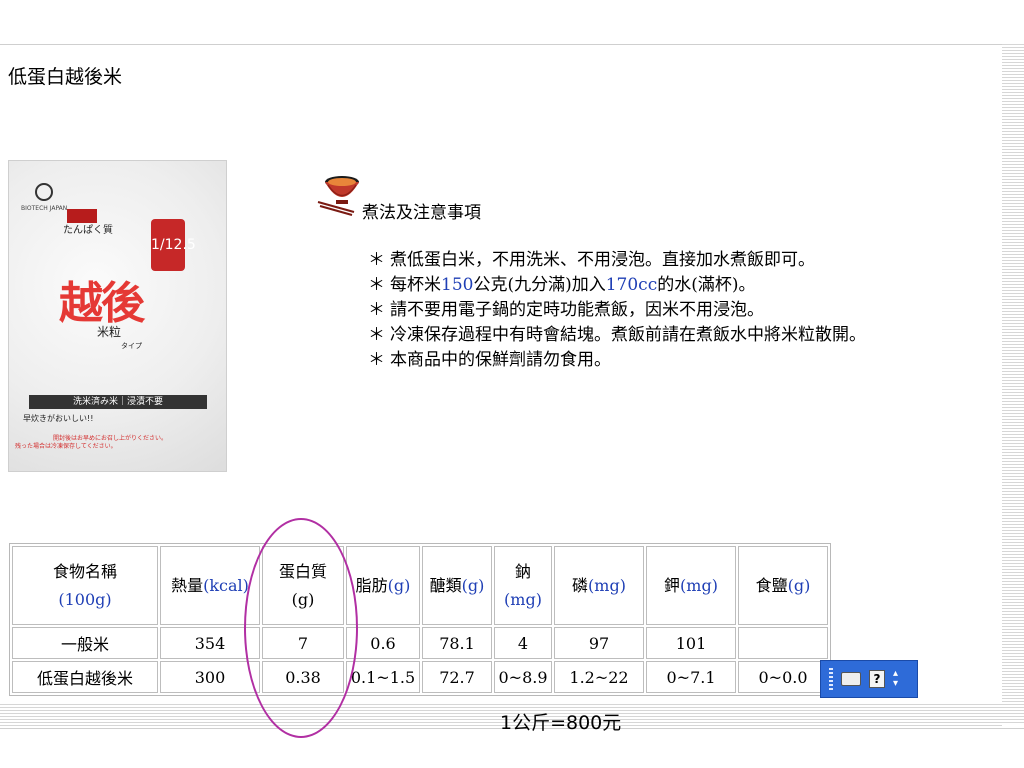  What do you see at coordinates (226, 585) in the screenshot?
I see `header-unit: (kcal)` at bounding box center [226, 585].